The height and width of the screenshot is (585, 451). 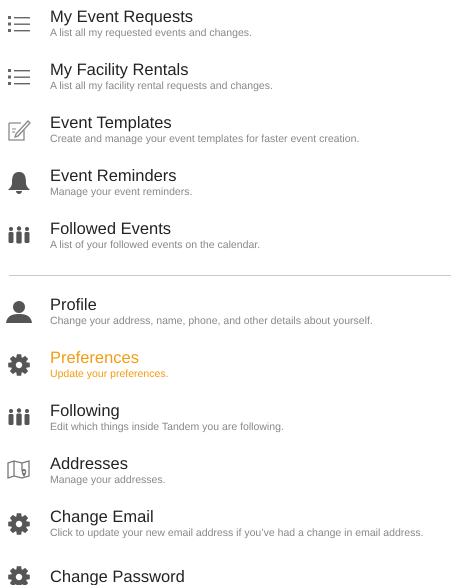 What do you see at coordinates (211, 321) in the screenshot?
I see `item-description: Change your address, name, phone, and other details about yourself.` at bounding box center [211, 321].